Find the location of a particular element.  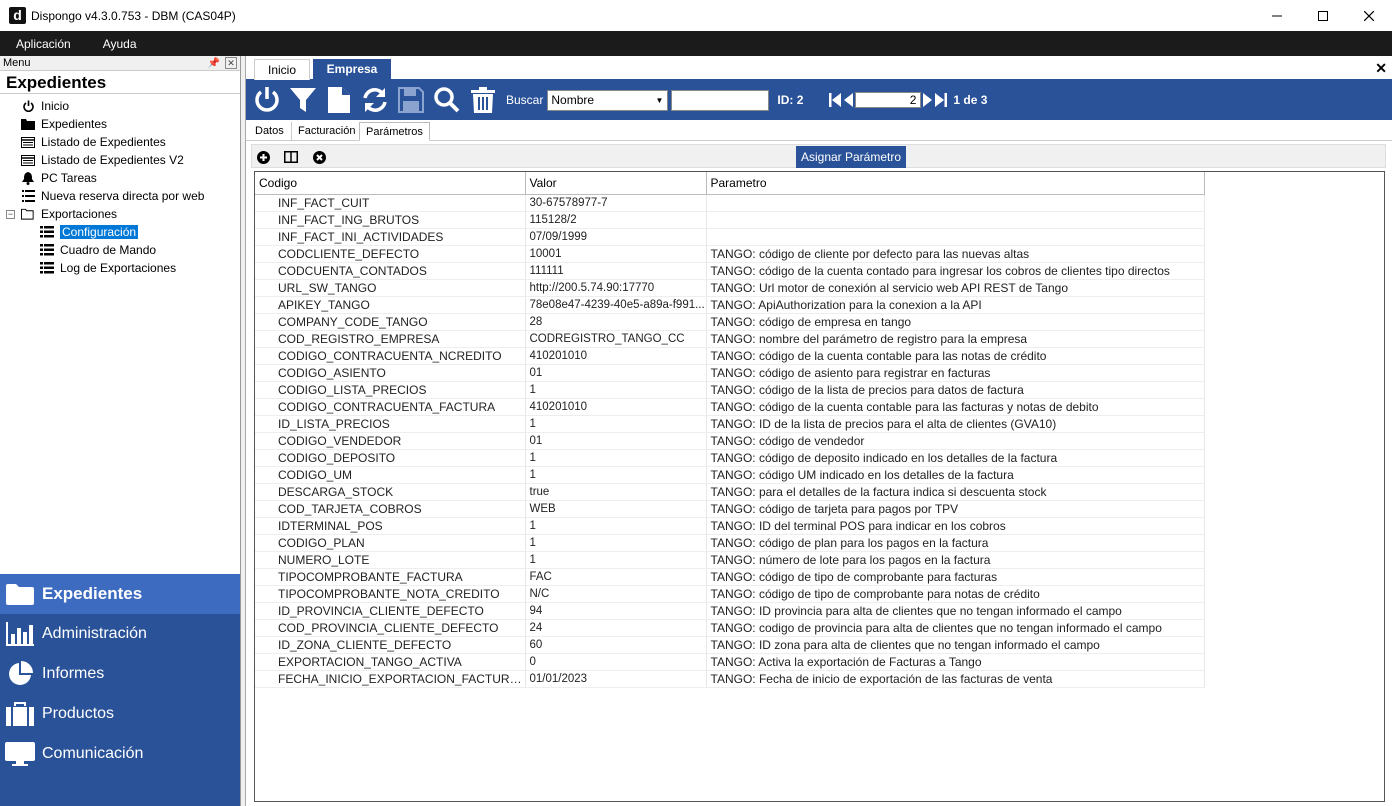

tree-item-listado: Listado de Expedientes is located at coordinates (120, 142).